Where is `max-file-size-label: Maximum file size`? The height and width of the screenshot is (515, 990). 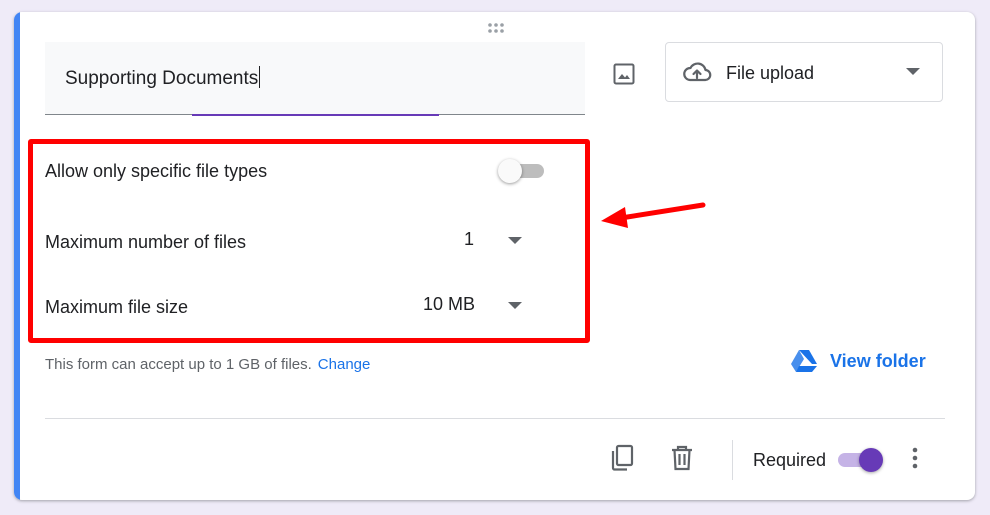 max-file-size-label: Maximum file size is located at coordinates (117, 307).